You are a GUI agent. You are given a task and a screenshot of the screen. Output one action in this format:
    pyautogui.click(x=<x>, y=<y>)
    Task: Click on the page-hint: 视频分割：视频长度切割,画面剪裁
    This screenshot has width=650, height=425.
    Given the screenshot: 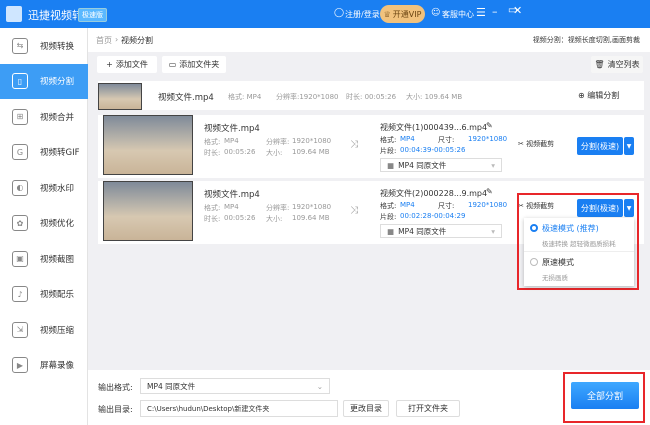 What is the action you would take?
    pyautogui.click(x=586, y=40)
    